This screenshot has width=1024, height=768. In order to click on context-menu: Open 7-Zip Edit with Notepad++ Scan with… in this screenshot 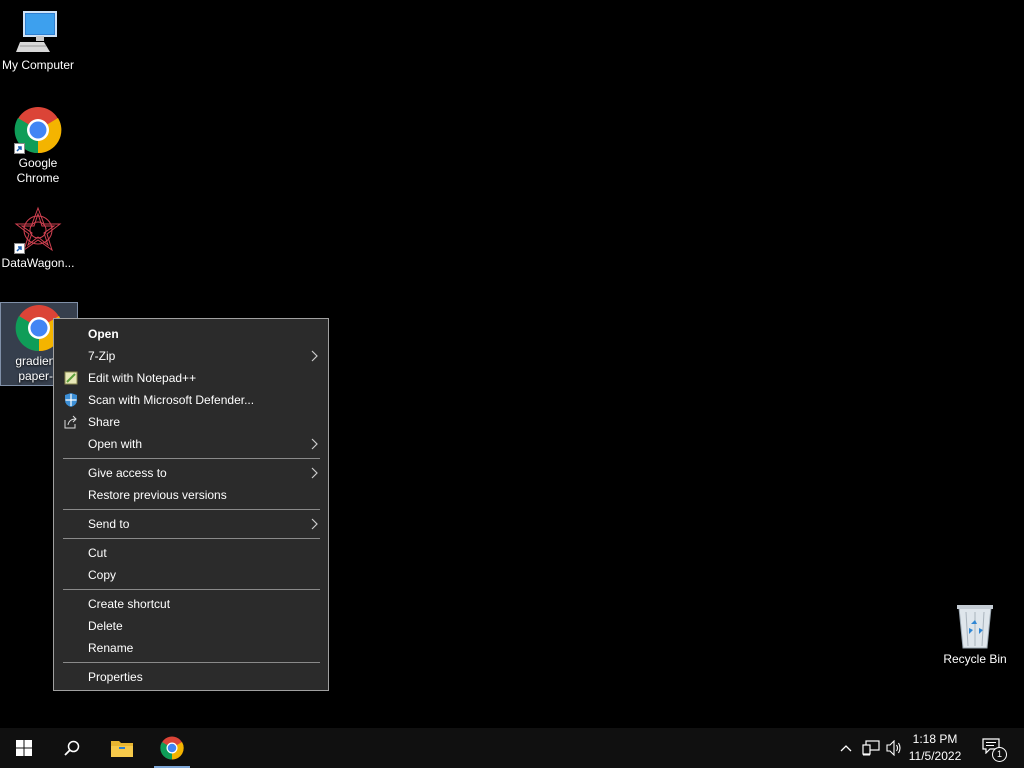, I will do `click(191, 504)`.